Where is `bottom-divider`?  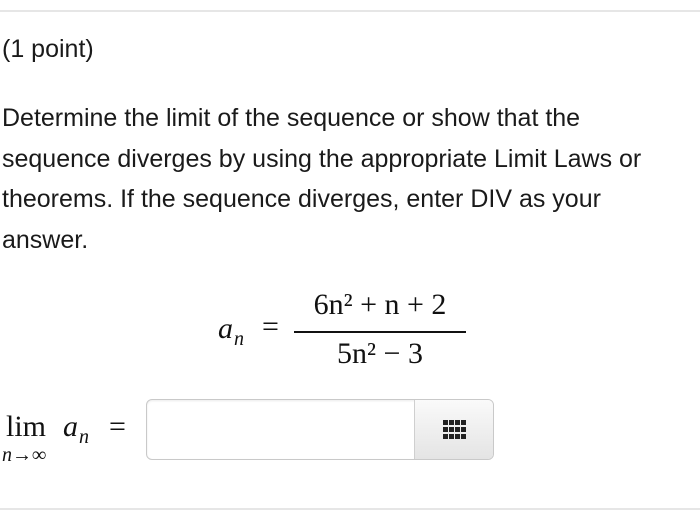 bottom-divider is located at coordinates (350, 509).